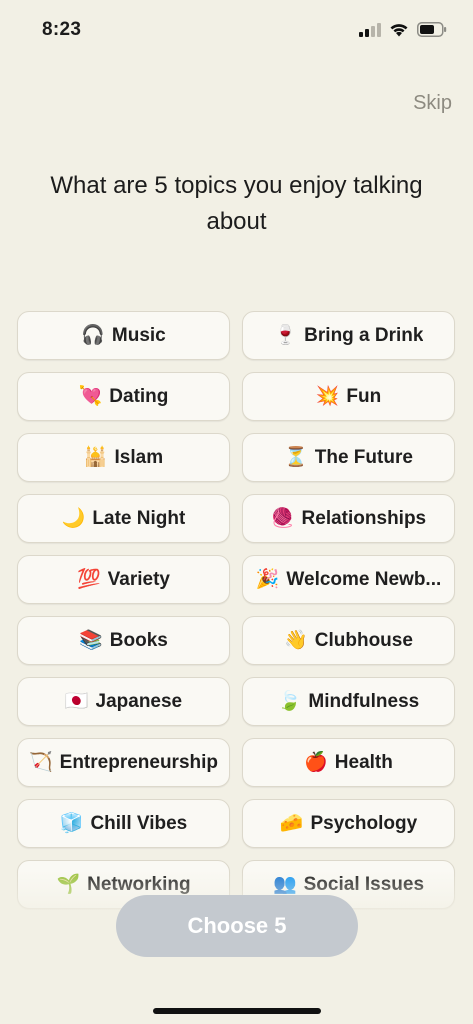 The width and height of the screenshot is (473, 1024). I want to click on topic-emoji-icon: 👋, so click(296, 640).